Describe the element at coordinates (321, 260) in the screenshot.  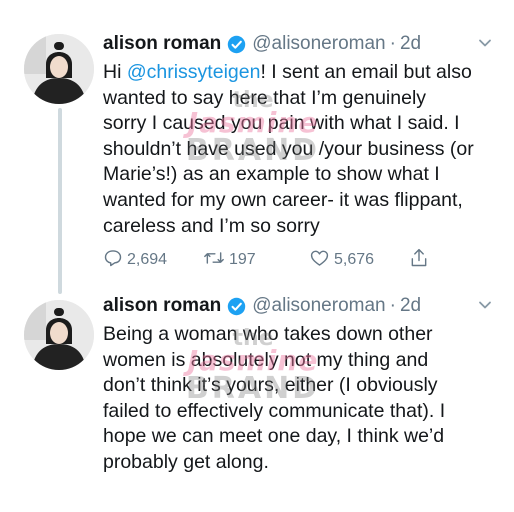
I see `heart-icon` at that location.